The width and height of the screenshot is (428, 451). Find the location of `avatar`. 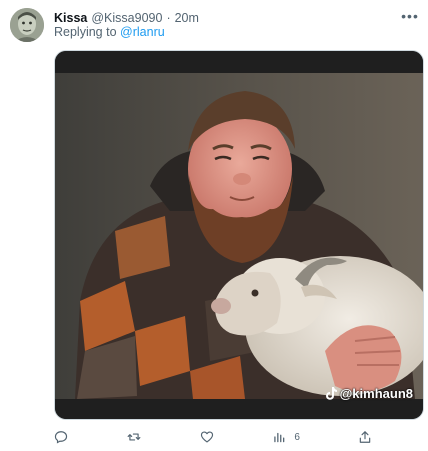

avatar is located at coordinates (27, 25).